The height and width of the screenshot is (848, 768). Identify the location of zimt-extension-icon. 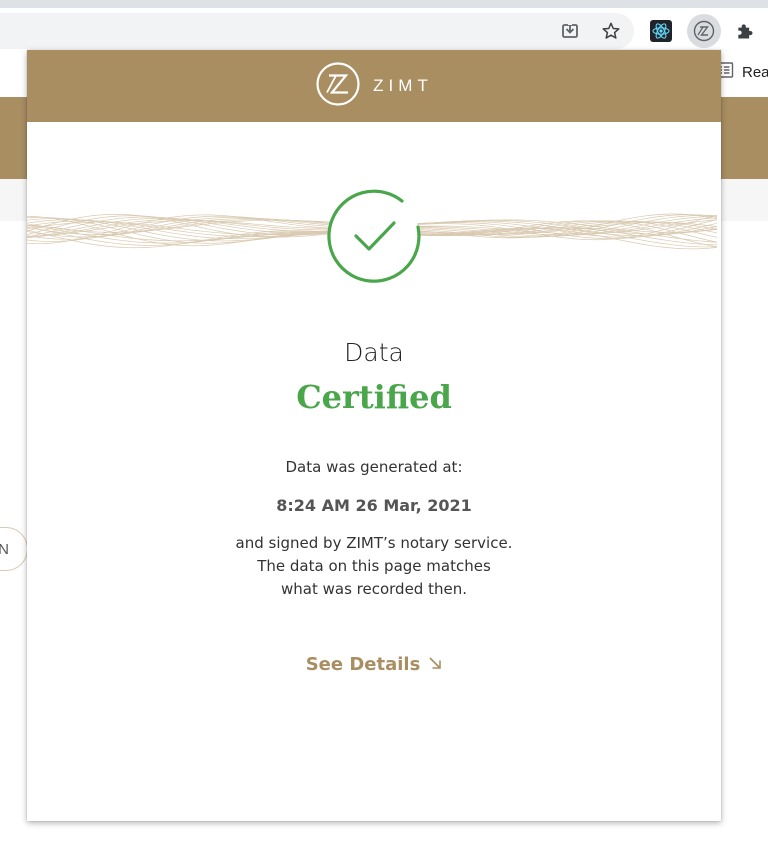
(704, 31).